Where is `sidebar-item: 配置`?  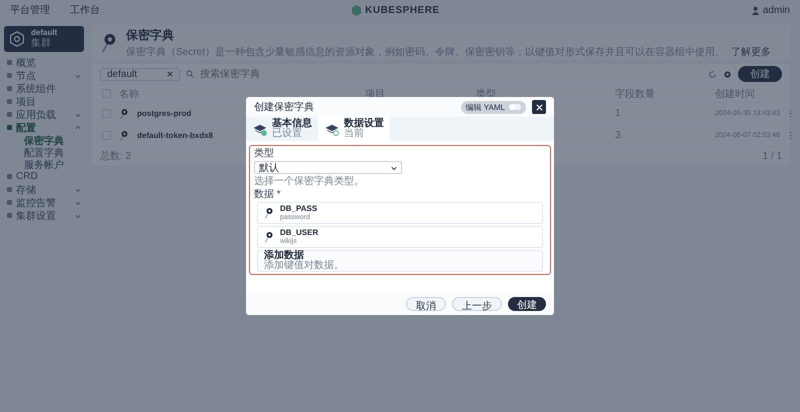 sidebar-item: 配置 is located at coordinates (44, 127).